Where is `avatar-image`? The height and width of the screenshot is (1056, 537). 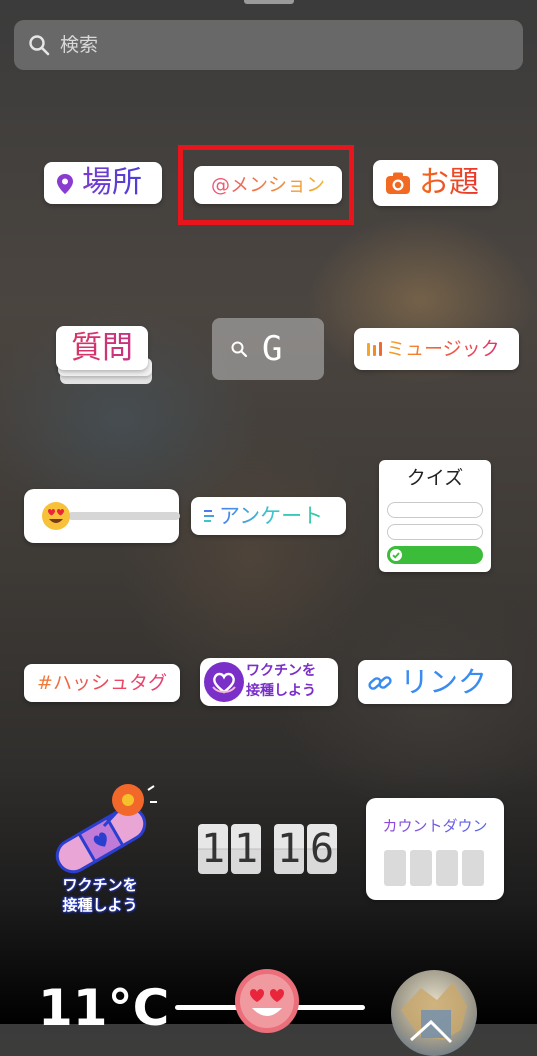 avatar-image is located at coordinates (434, 1013).